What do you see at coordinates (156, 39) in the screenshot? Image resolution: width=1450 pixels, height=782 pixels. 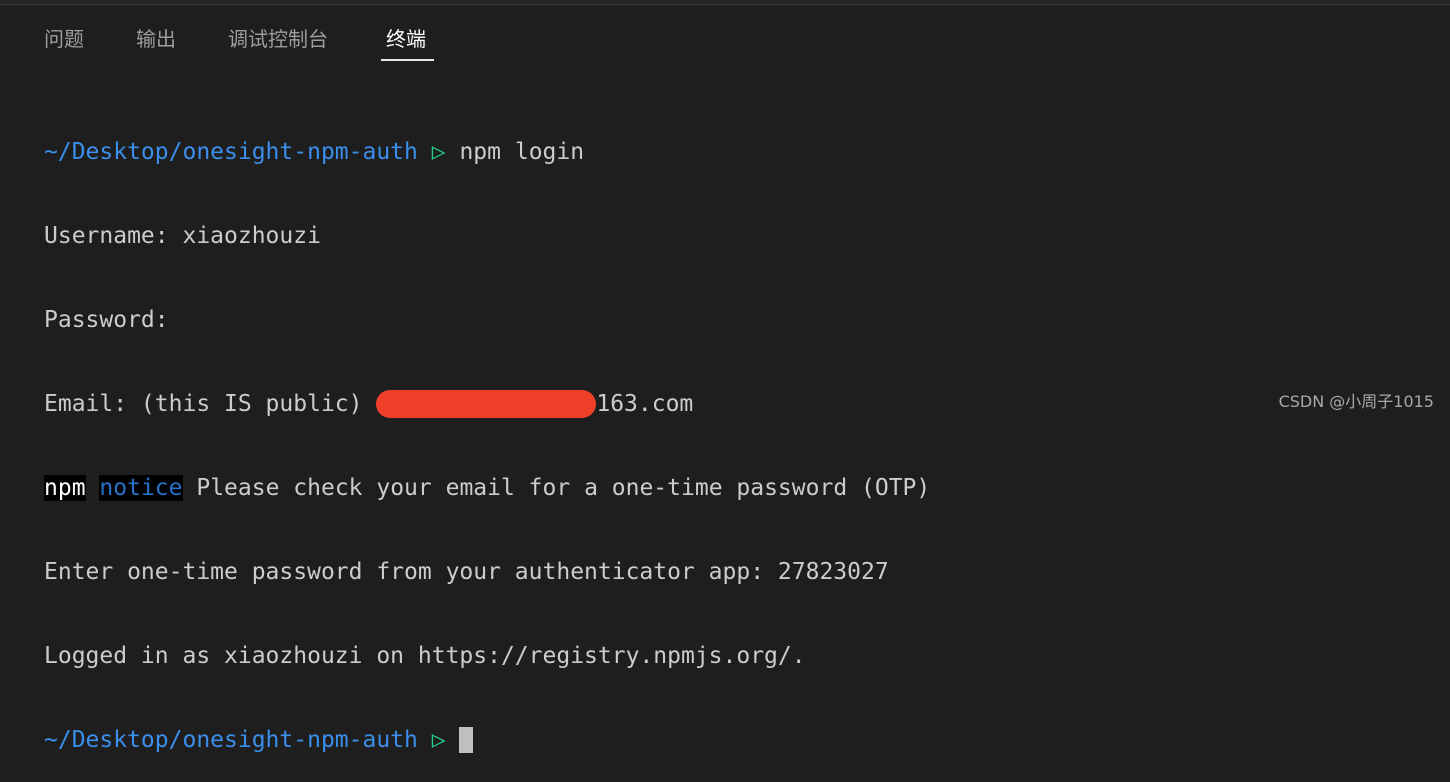 I see `tab-output: 输出` at bounding box center [156, 39].